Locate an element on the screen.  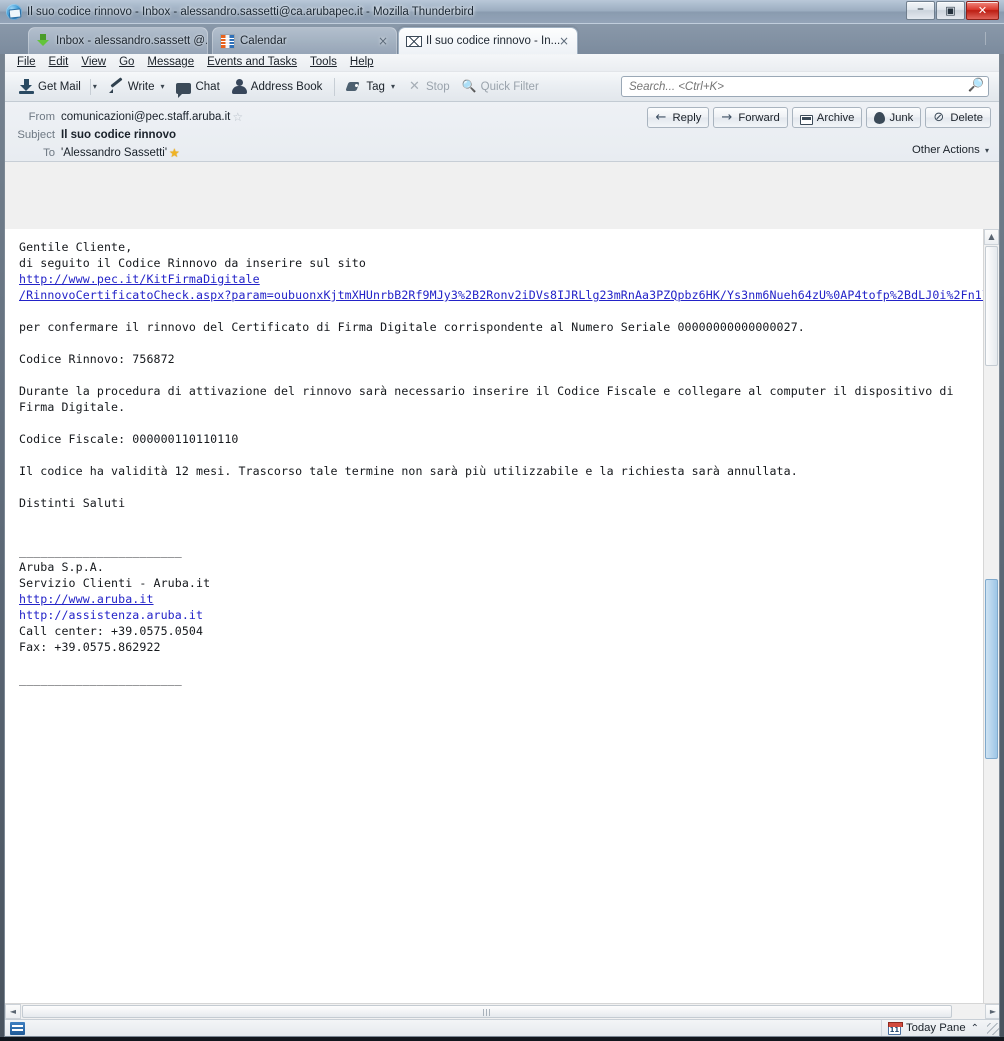
assistenza-aruba-link: http://assistenza.aruba.it is located at coordinates (111, 615).